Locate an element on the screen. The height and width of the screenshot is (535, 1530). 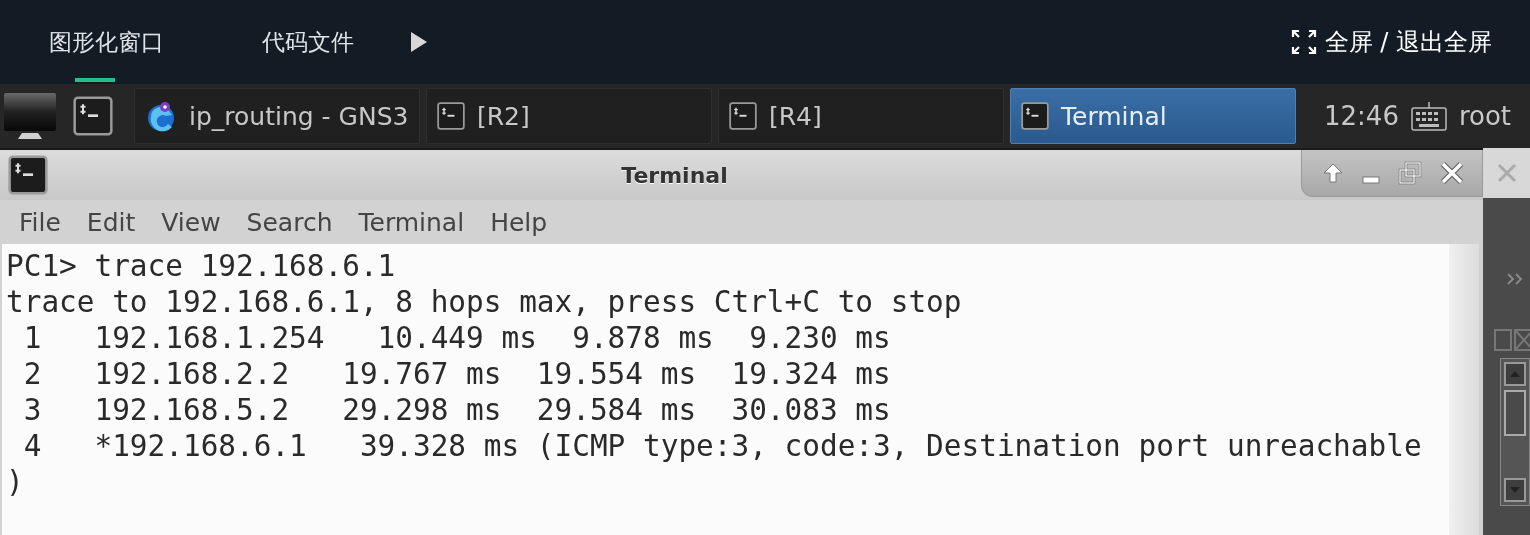
taskbar-item: Terminal is located at coordinates (1153, 116).